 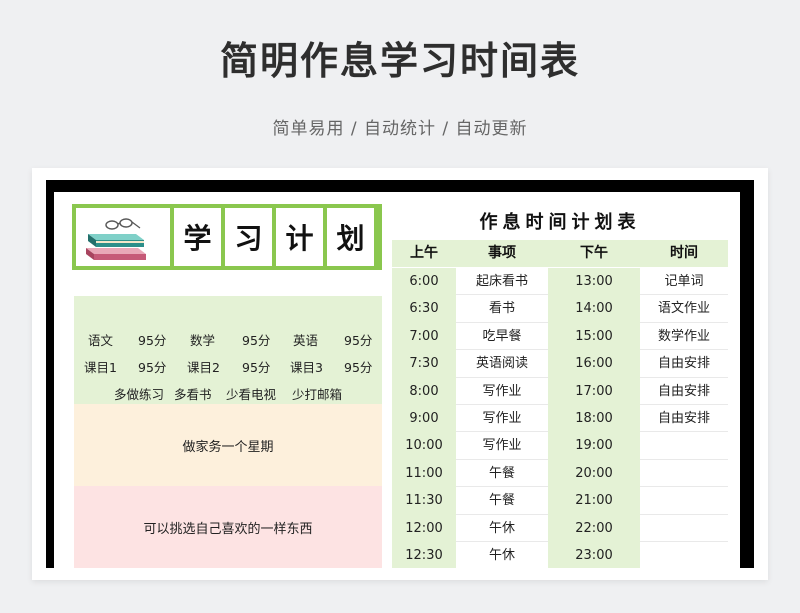 I want to click on goal-subject: 英语, so click(x=306, y=340).